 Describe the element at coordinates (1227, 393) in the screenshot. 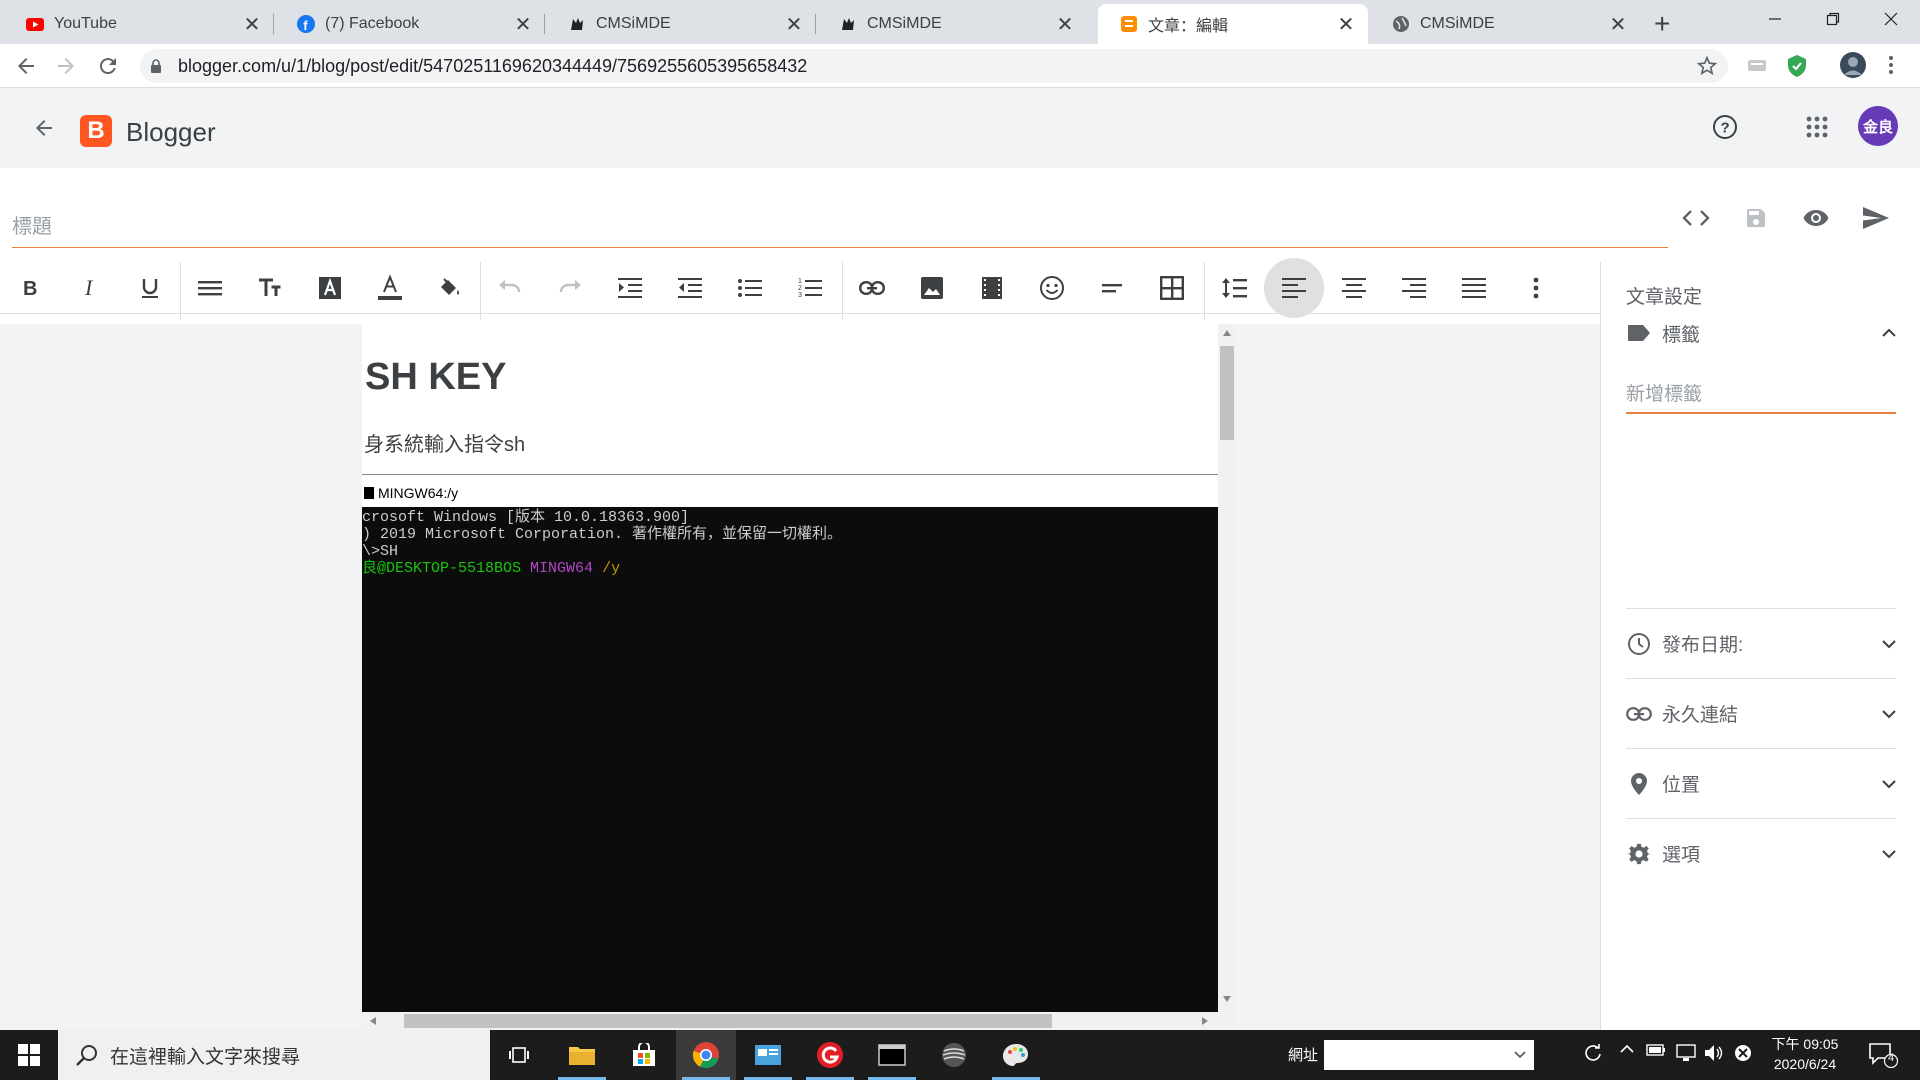

I see `vertical-scroll-thumb` at that location.